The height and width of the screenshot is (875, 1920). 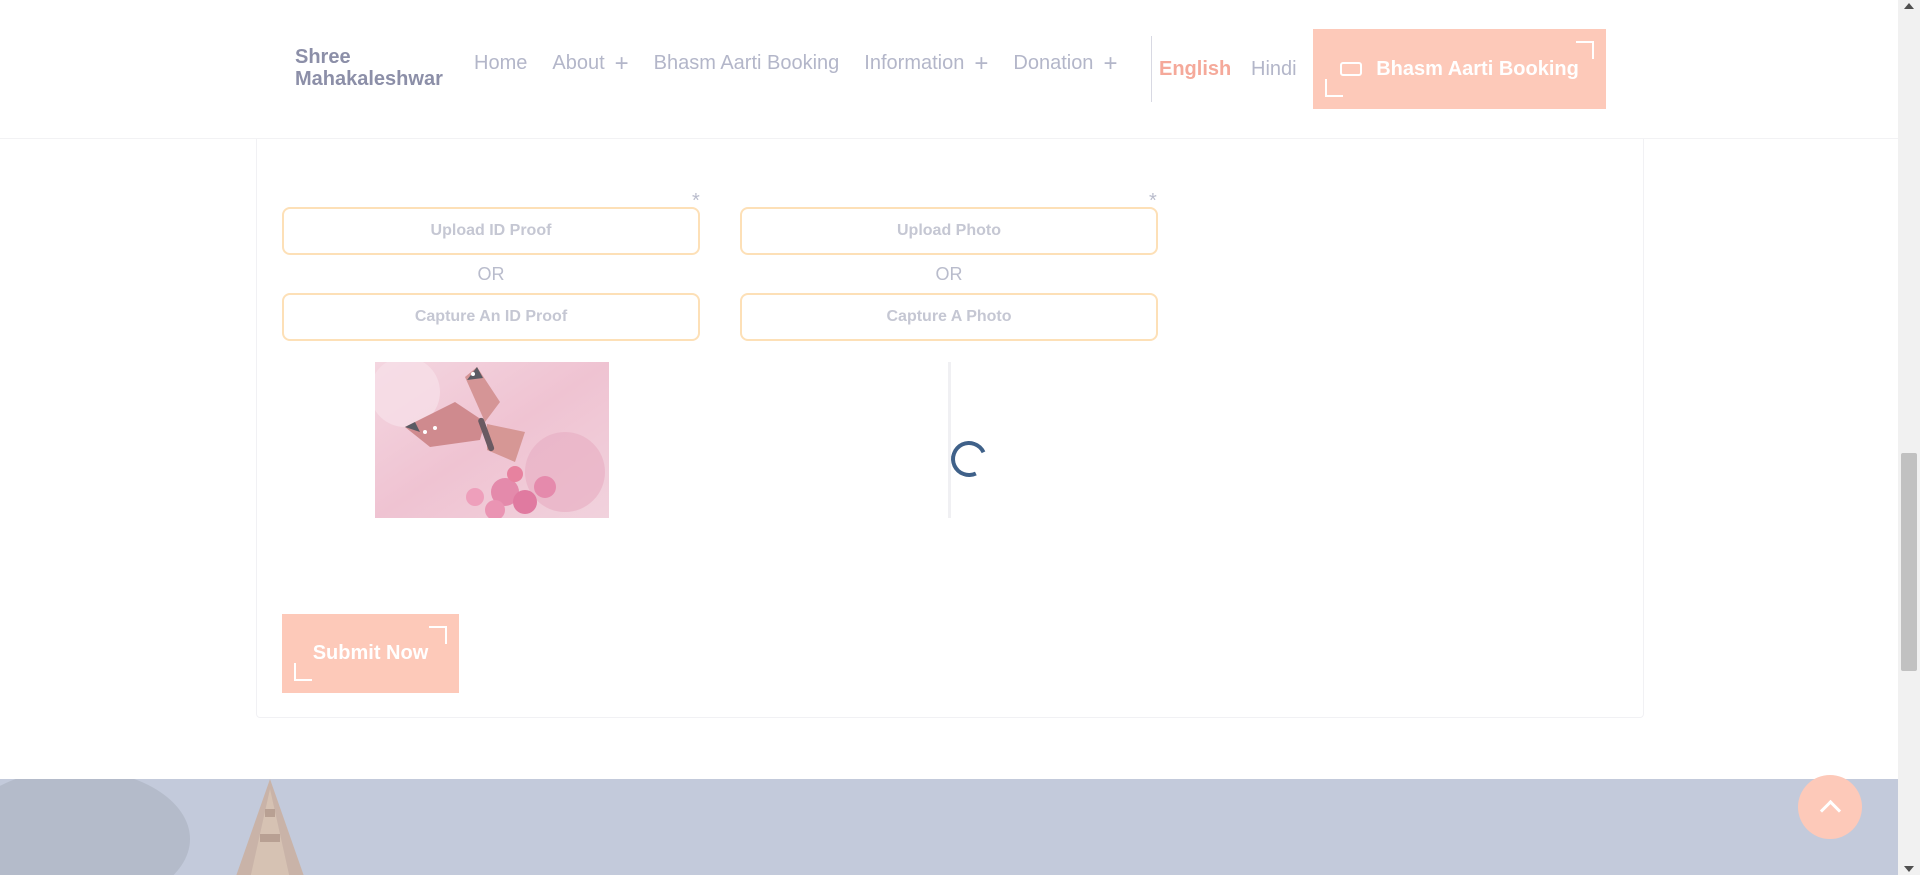 I want to click on nav-item-home: Home, so click(x=500, y=63).